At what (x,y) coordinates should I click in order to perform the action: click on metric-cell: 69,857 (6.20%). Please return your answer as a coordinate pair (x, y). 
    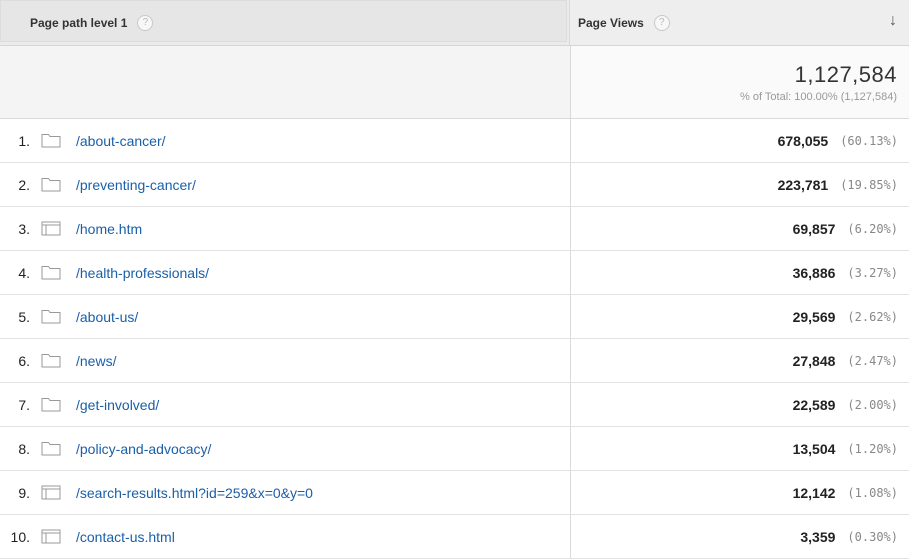
    Looking at the image, I should click on (740, 228).